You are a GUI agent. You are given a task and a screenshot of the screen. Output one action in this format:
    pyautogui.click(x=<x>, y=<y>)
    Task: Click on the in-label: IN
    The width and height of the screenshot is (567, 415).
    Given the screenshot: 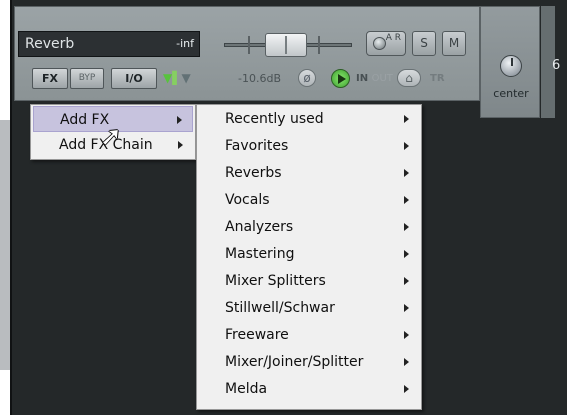 What is the action you would take?
    pyautogui.click(x=362, y=78)
    